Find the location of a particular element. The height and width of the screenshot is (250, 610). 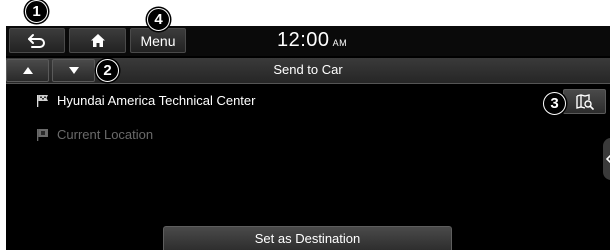

home-icon is located at coordinates (97, 40).